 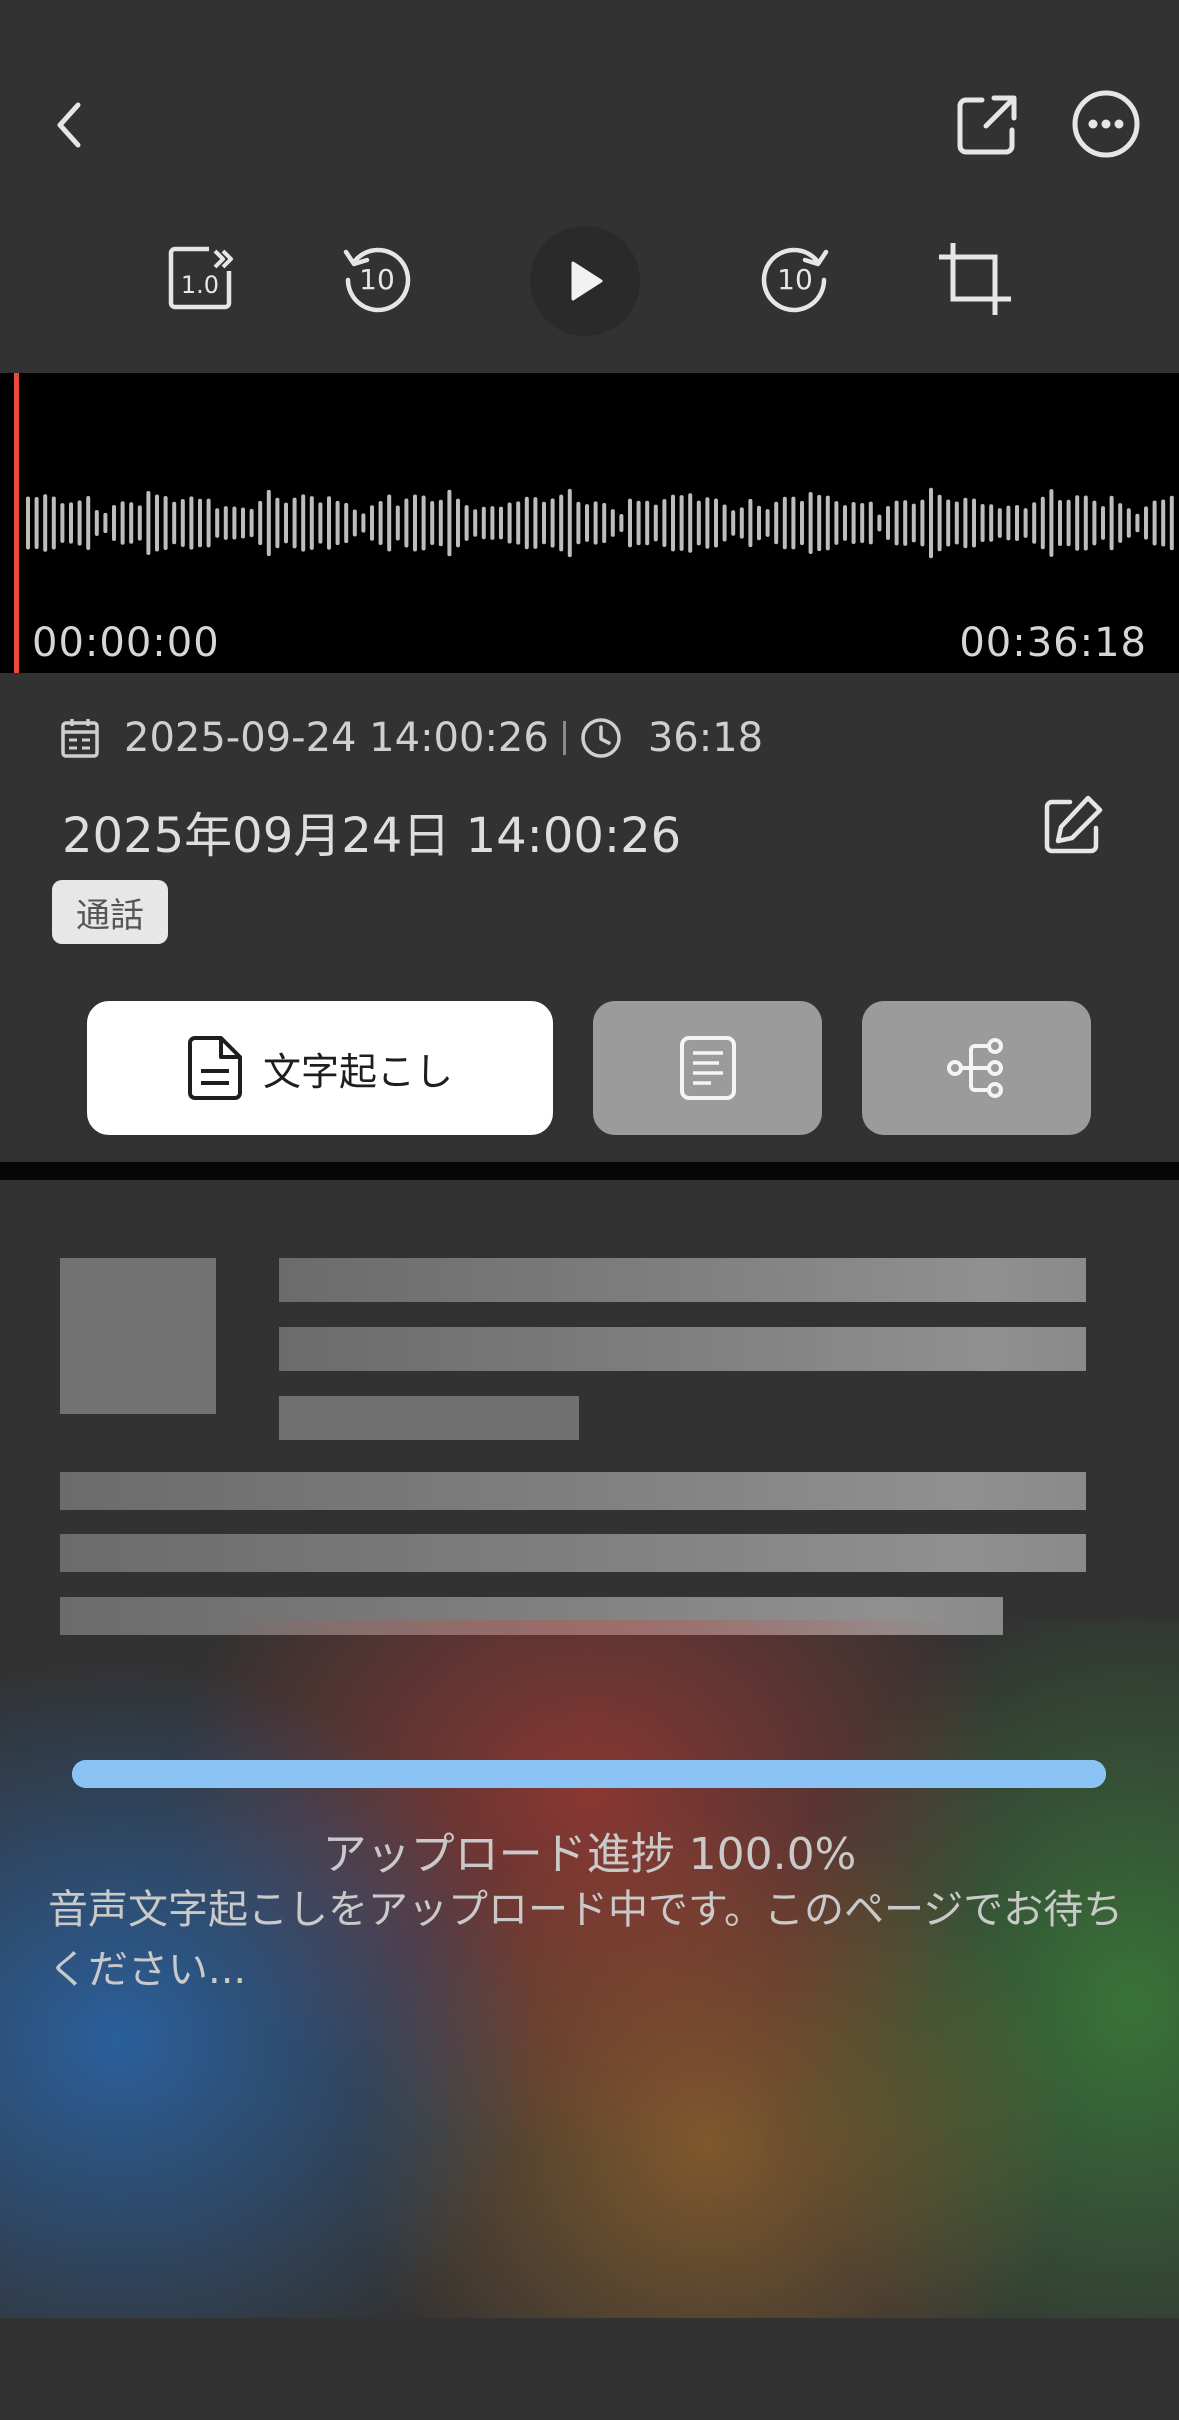 I want to click on tab-transcript: 文字起こし, so click(x=320, y=1068).